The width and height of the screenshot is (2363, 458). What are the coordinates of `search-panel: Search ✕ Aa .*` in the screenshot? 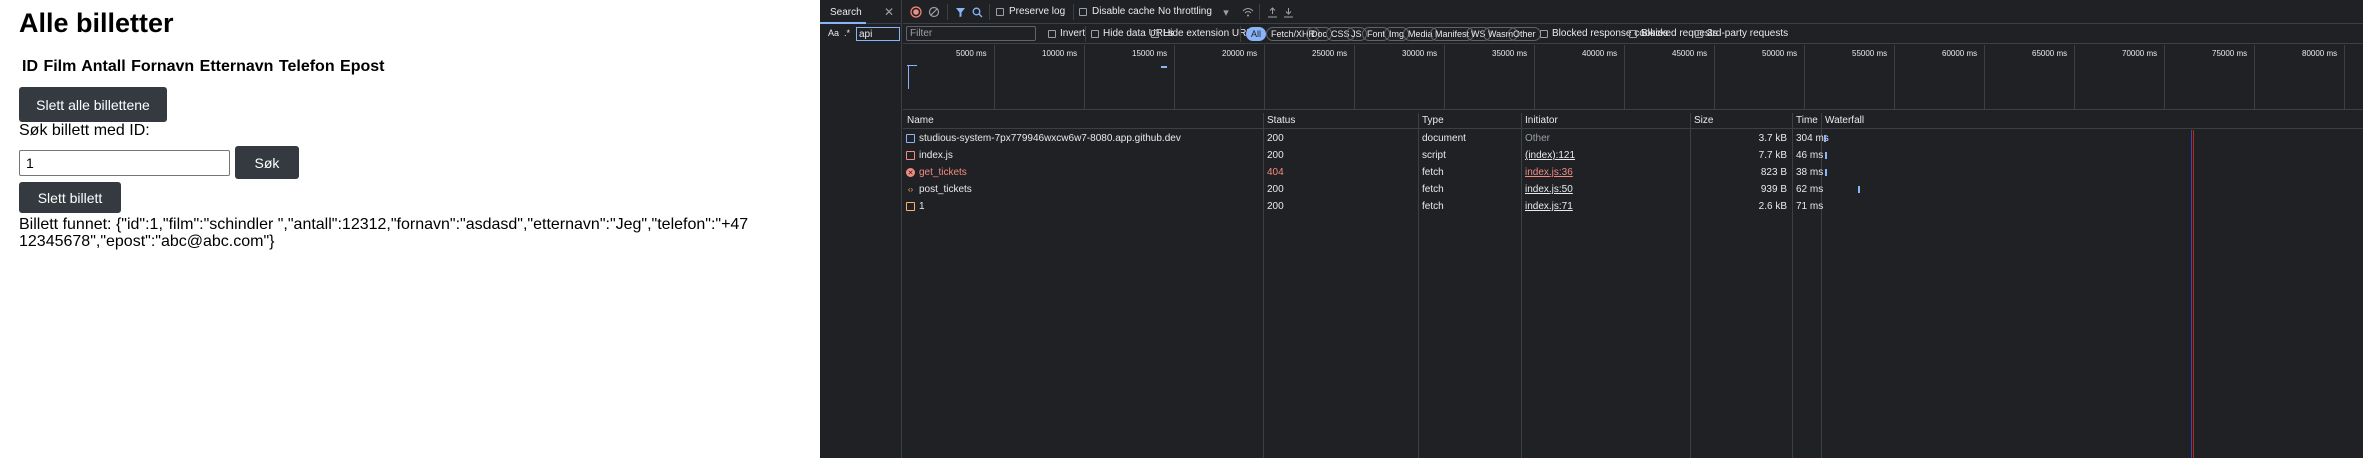 It's located at (861, 229).